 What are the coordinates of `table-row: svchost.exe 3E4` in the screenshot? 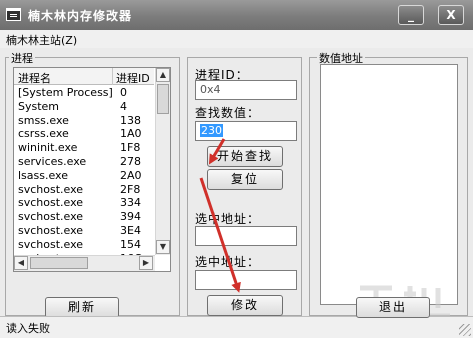 It's located at (84, 231).